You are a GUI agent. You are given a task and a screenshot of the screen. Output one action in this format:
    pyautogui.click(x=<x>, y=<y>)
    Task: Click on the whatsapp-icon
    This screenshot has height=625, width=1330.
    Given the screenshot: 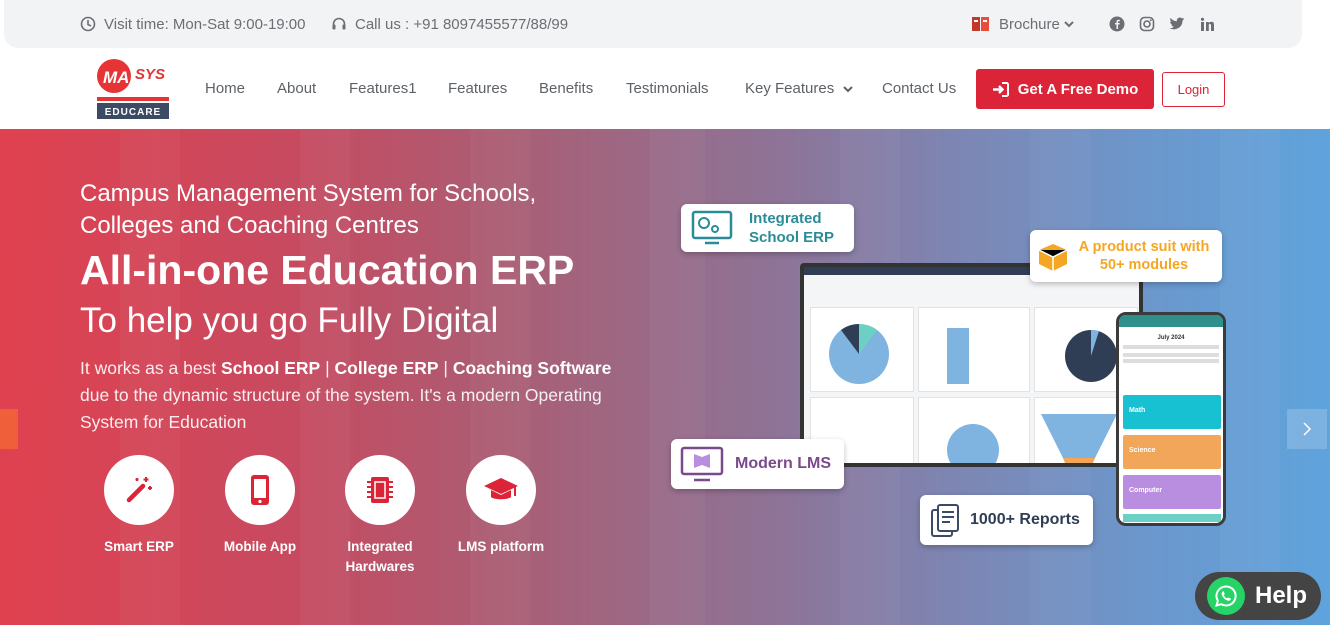 What is the action you would take?
    pyautogui.click(x=1226, y=596)
    